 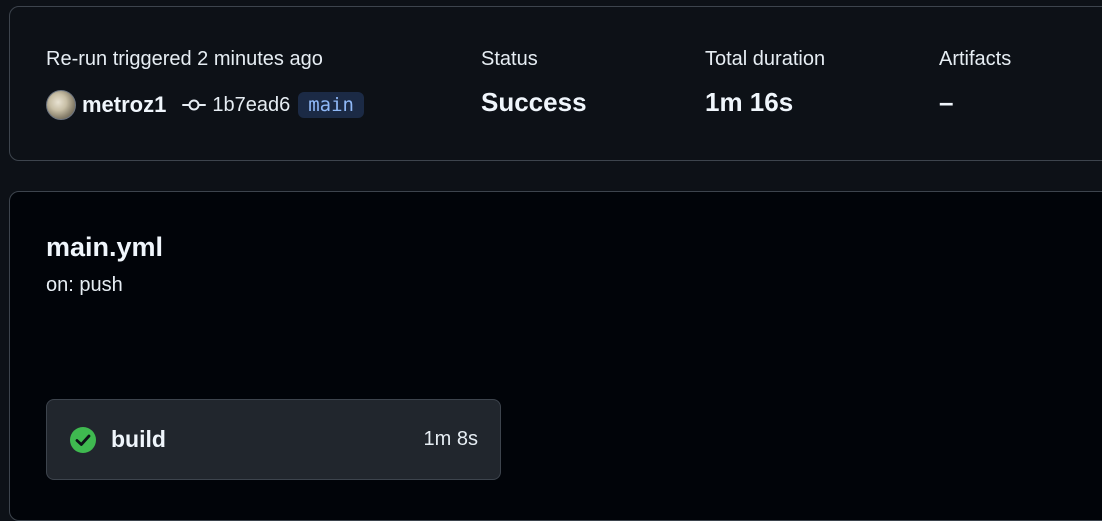 I want to click on git-commit-icon, so click(x=194, y=105).